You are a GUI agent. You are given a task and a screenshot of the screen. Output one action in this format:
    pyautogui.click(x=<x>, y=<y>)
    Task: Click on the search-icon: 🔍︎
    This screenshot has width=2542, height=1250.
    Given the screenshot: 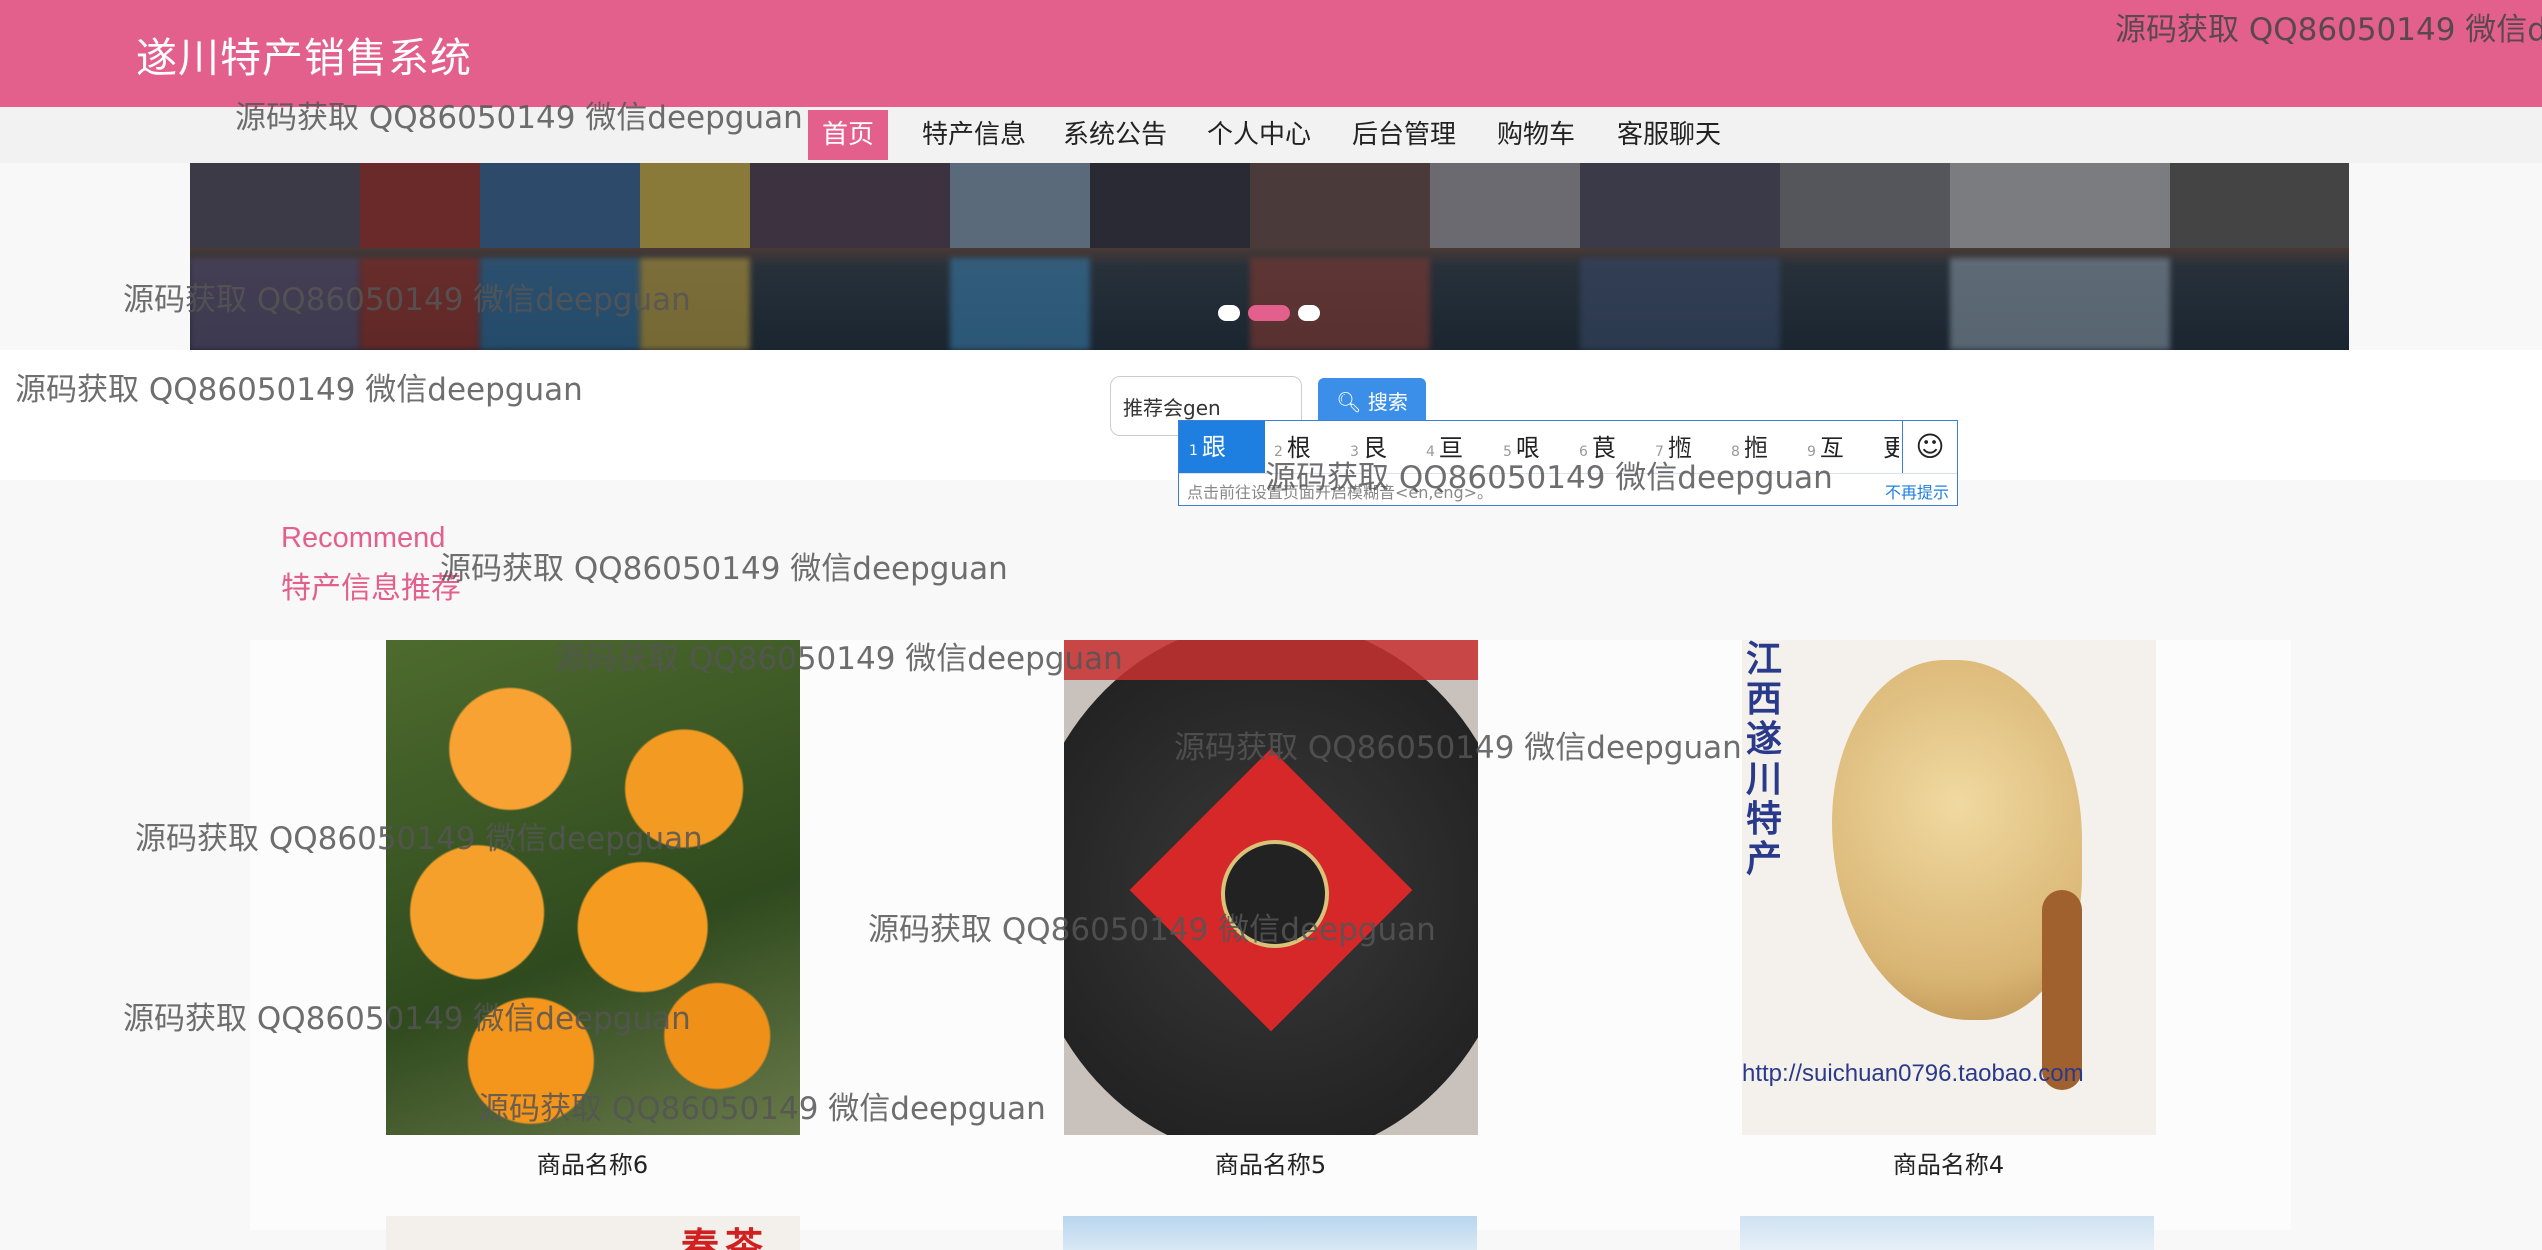 What is the action you would take?
    pyautogui.click(x=1349, y=402)
    